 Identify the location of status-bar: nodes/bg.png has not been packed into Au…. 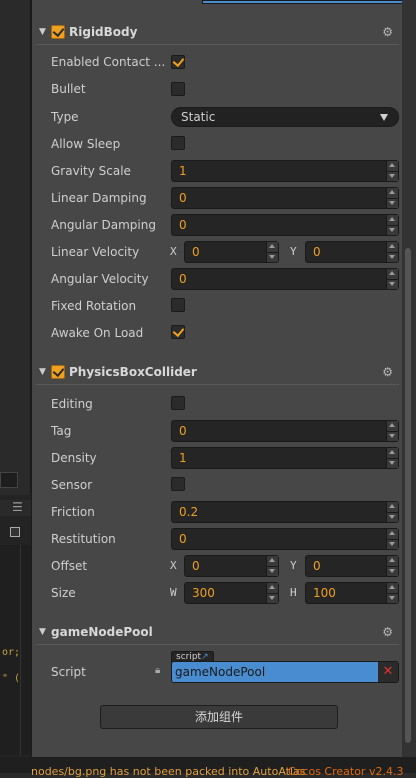
(208, 767).